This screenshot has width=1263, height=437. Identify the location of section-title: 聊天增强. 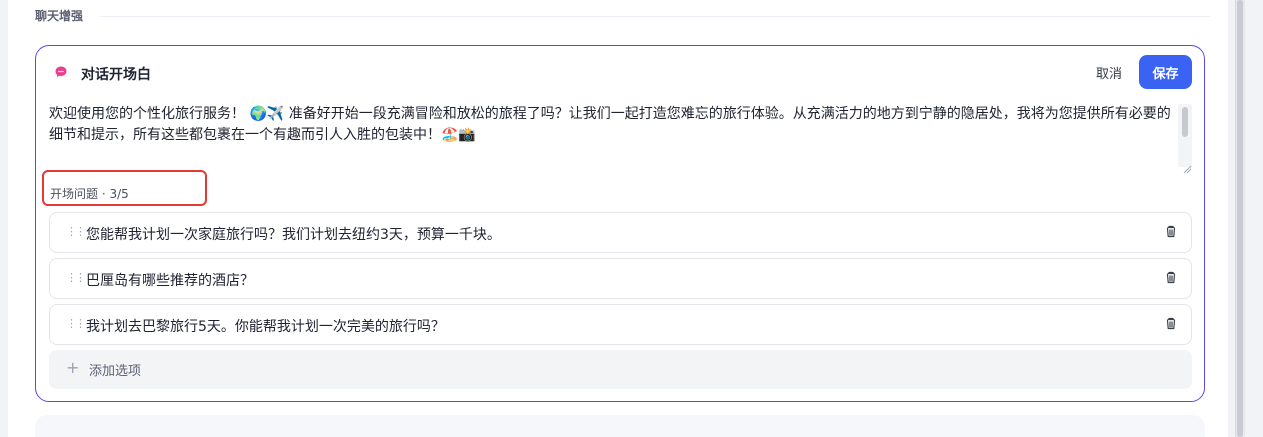
(59, 16).